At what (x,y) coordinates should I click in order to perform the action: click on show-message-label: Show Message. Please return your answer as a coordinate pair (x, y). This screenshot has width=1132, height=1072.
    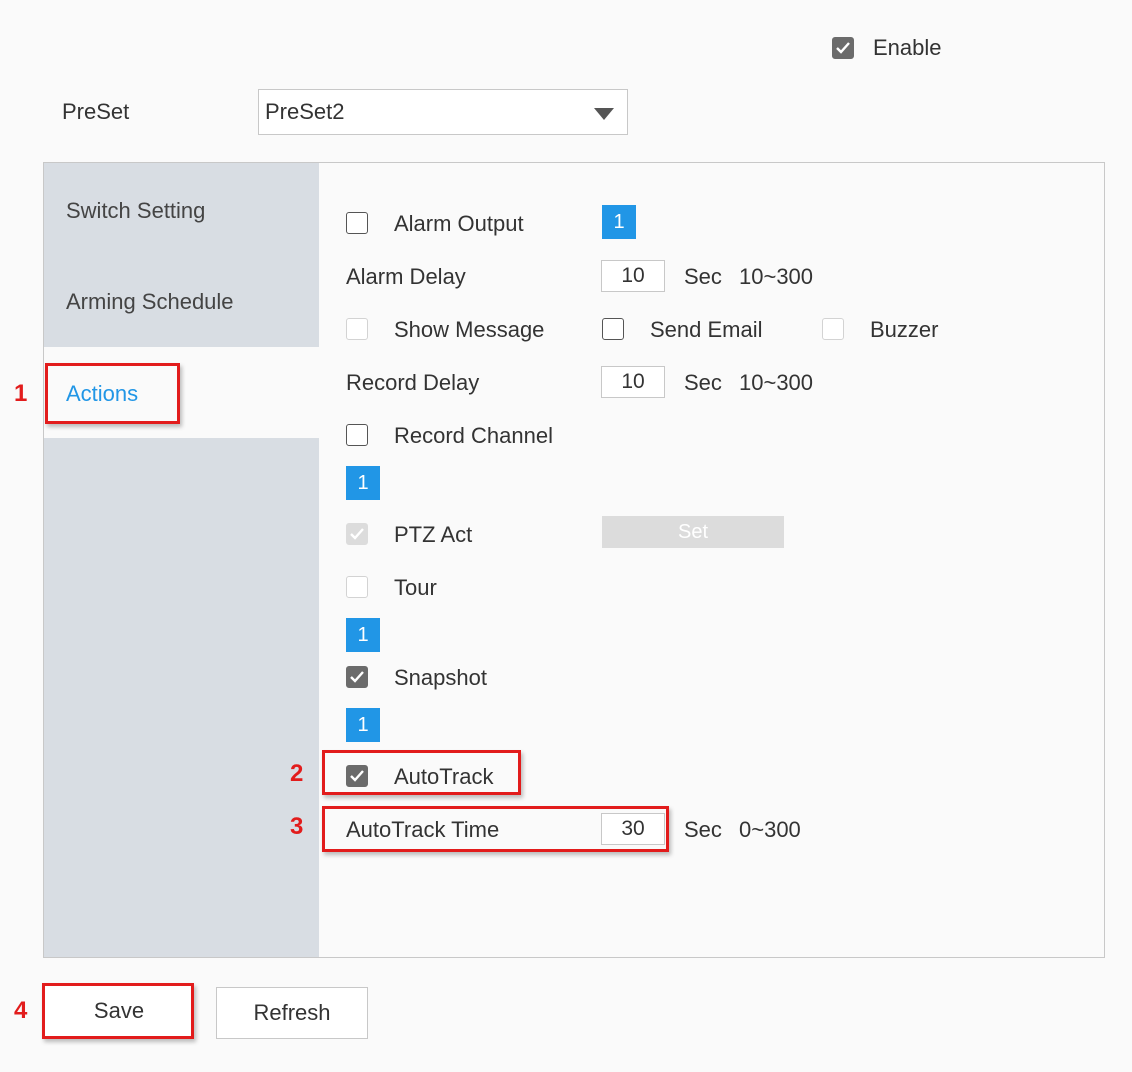
    Looking at the image, I should click on (469, 329).